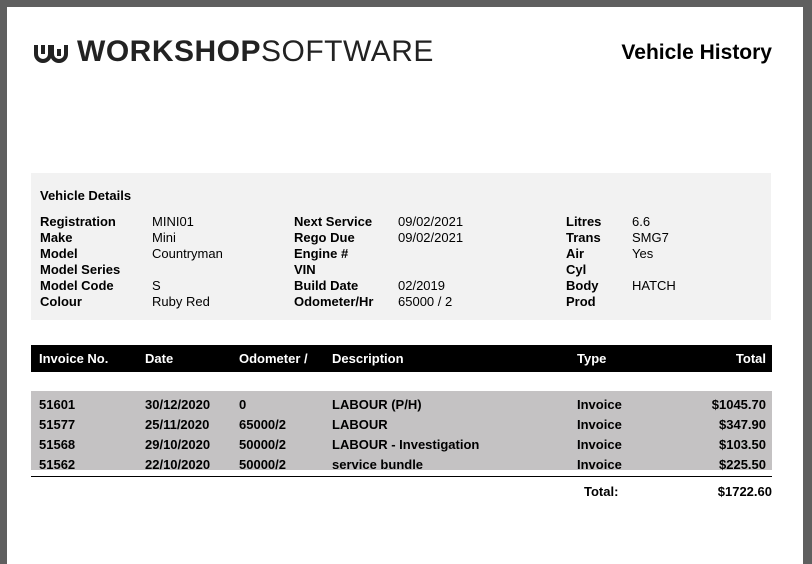 The image size is (812, 564). I want to click on details-values-col3: 6.6 SMG7 Yes HATCH, so click(654, 262).